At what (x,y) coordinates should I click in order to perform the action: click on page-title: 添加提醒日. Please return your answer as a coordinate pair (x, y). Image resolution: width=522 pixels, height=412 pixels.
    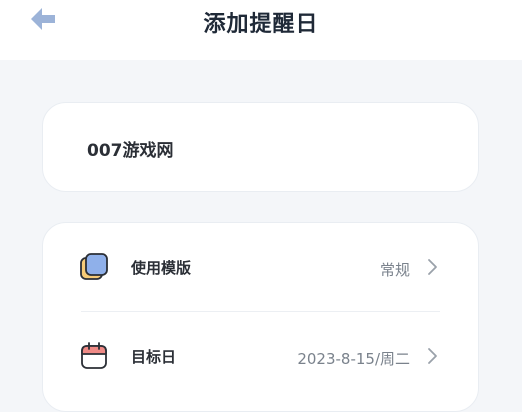
    Looking at the image, I should click on (261, 24).